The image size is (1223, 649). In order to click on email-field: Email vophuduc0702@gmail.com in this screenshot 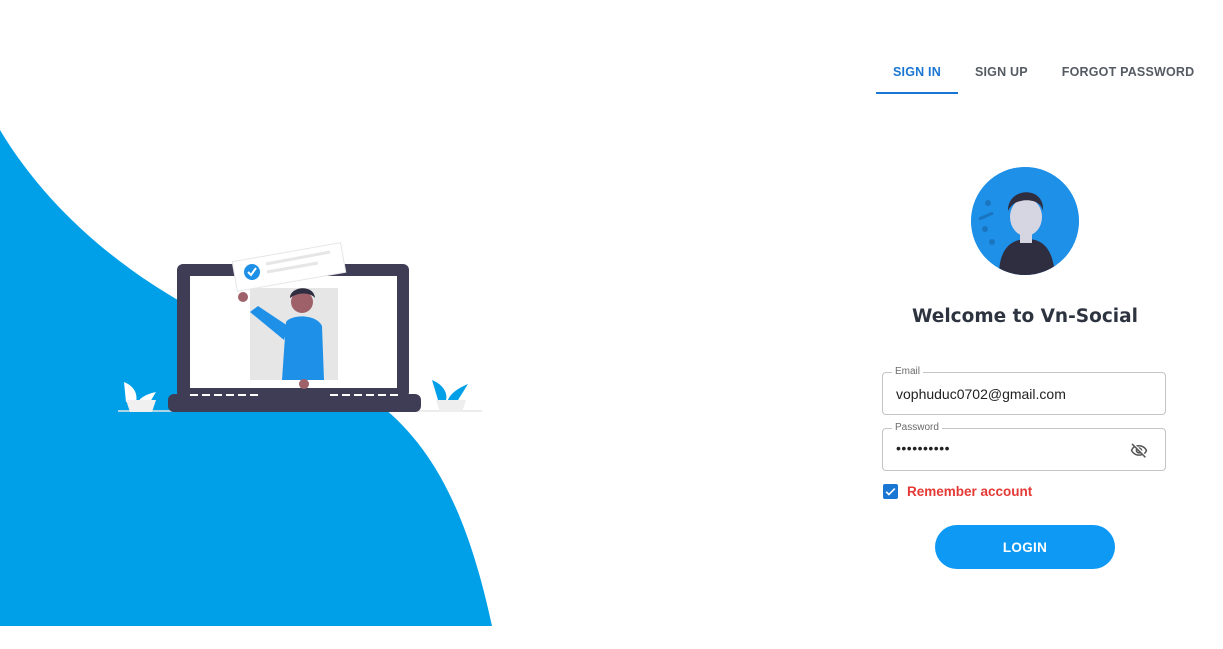, I will do `click(1024, 390)`.